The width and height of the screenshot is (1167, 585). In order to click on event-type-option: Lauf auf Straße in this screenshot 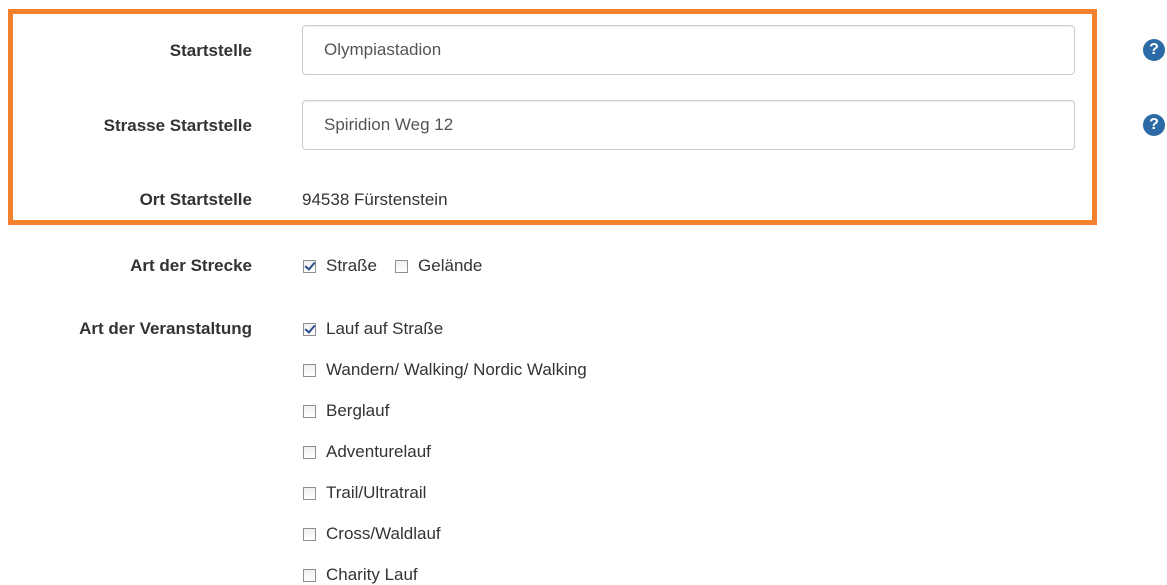, I will do `click(373, 329)`.